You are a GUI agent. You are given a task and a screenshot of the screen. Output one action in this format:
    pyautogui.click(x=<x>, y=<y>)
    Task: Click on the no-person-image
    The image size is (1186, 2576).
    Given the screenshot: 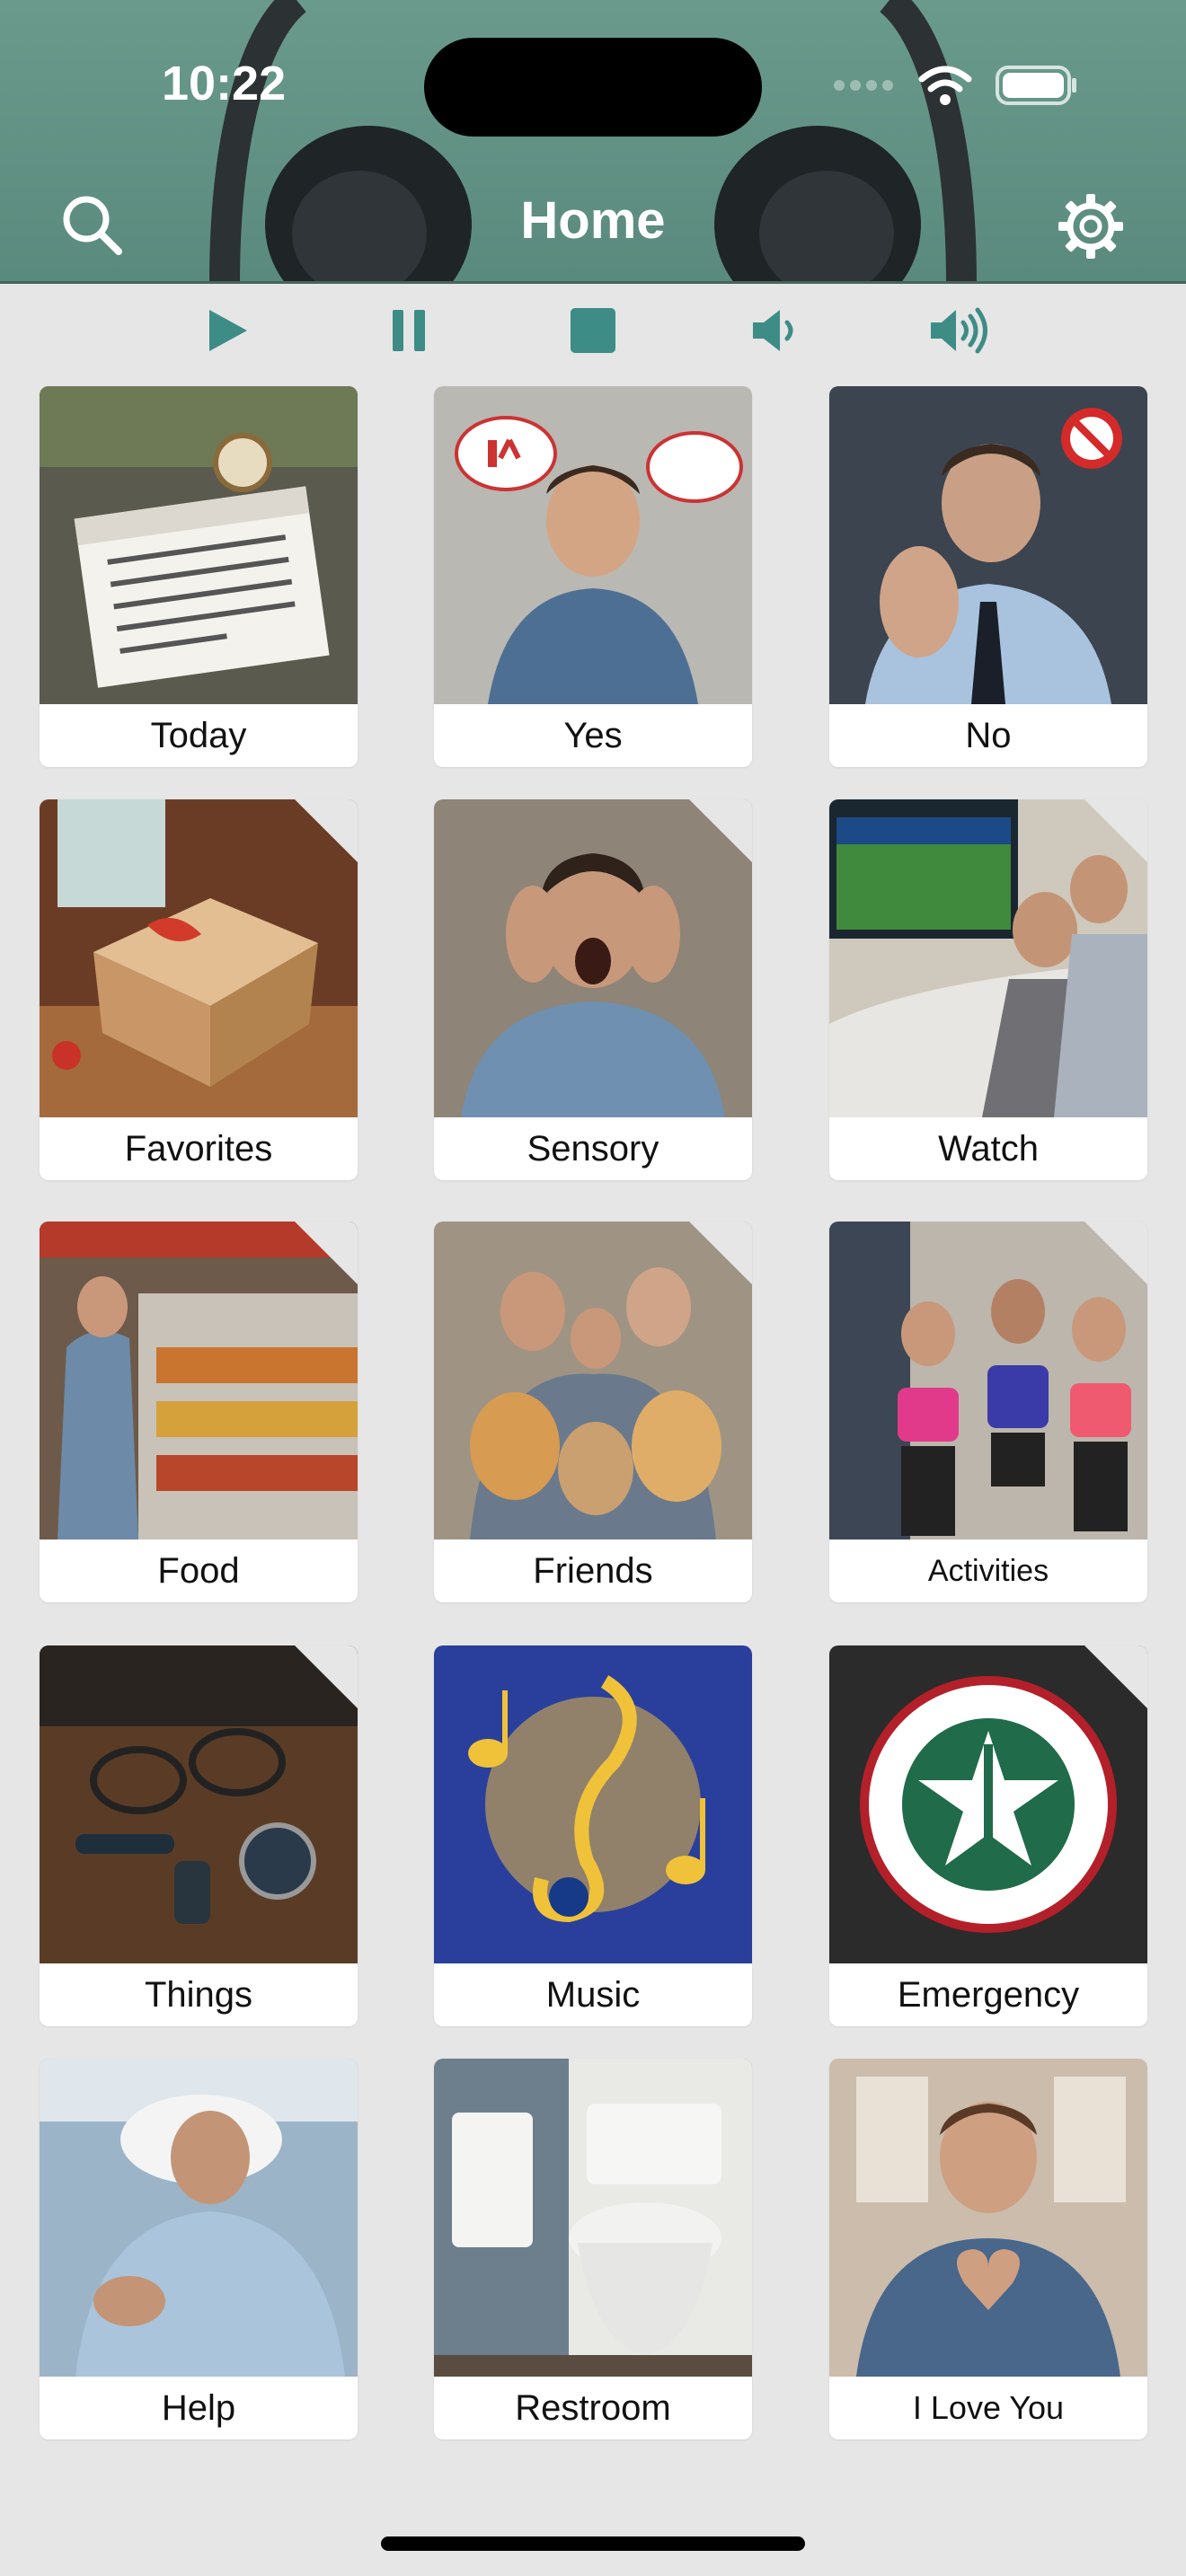 What is the action you would take?
    pyautogui.click(x=988, y=545)
    